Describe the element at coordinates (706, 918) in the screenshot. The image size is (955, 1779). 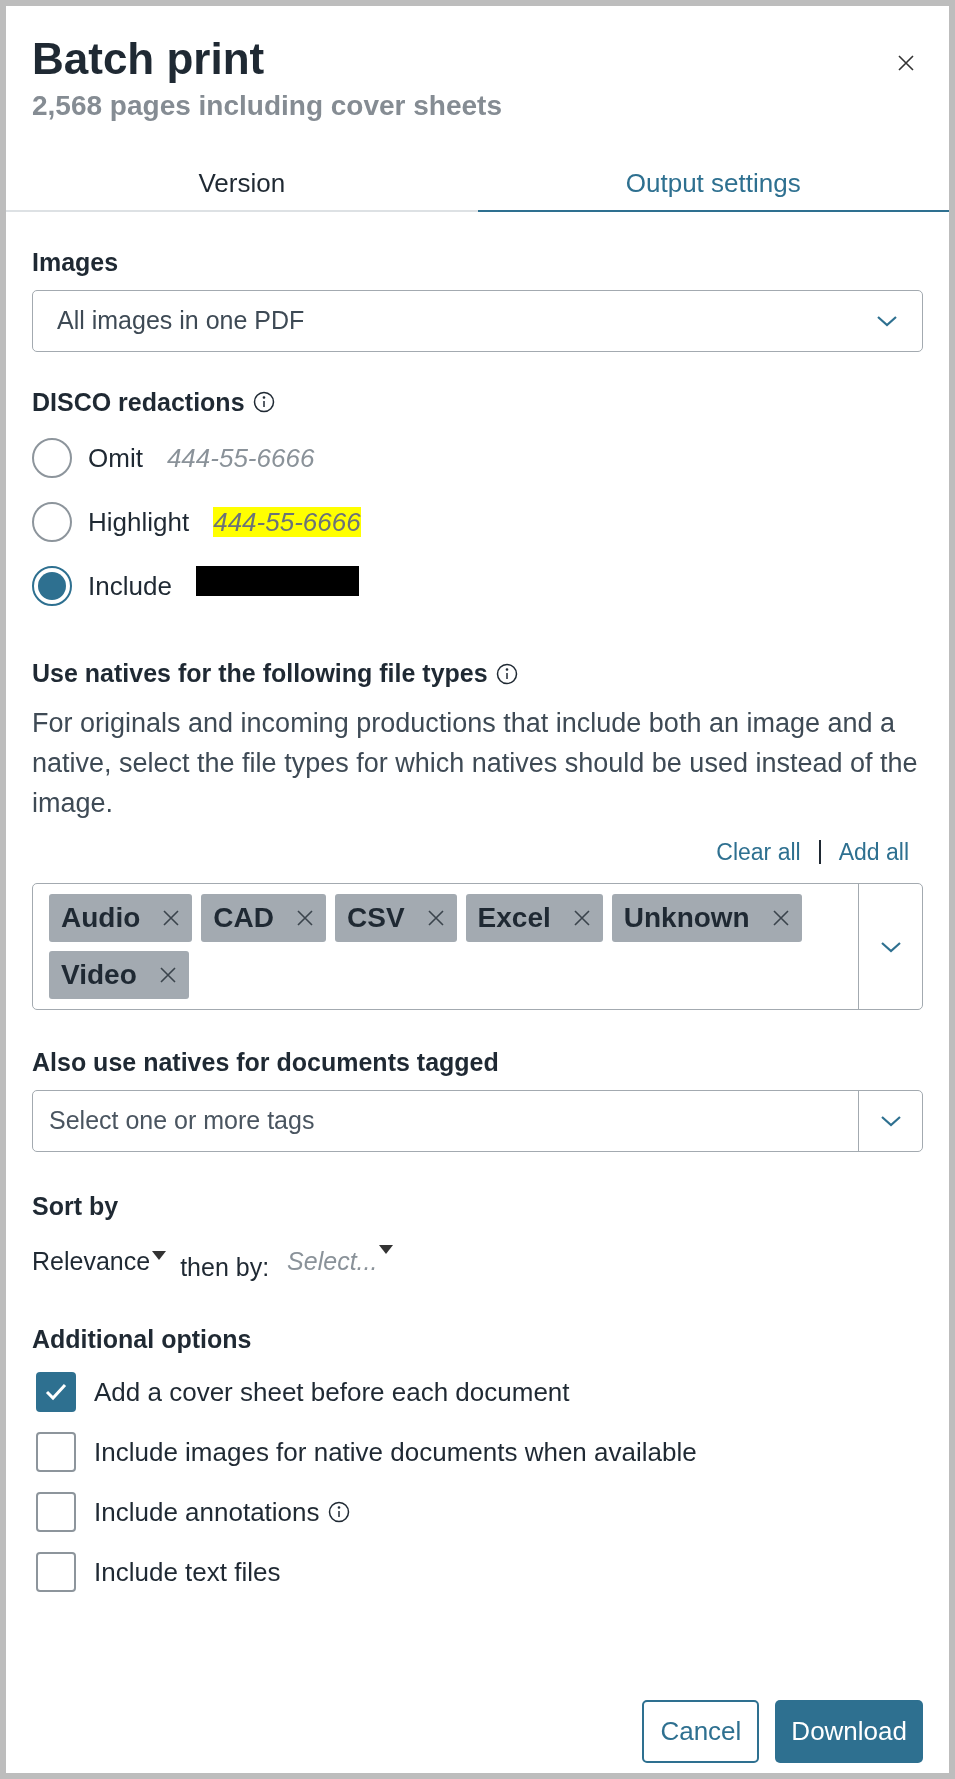
I see `file-type-tag: Unknown` at that location.